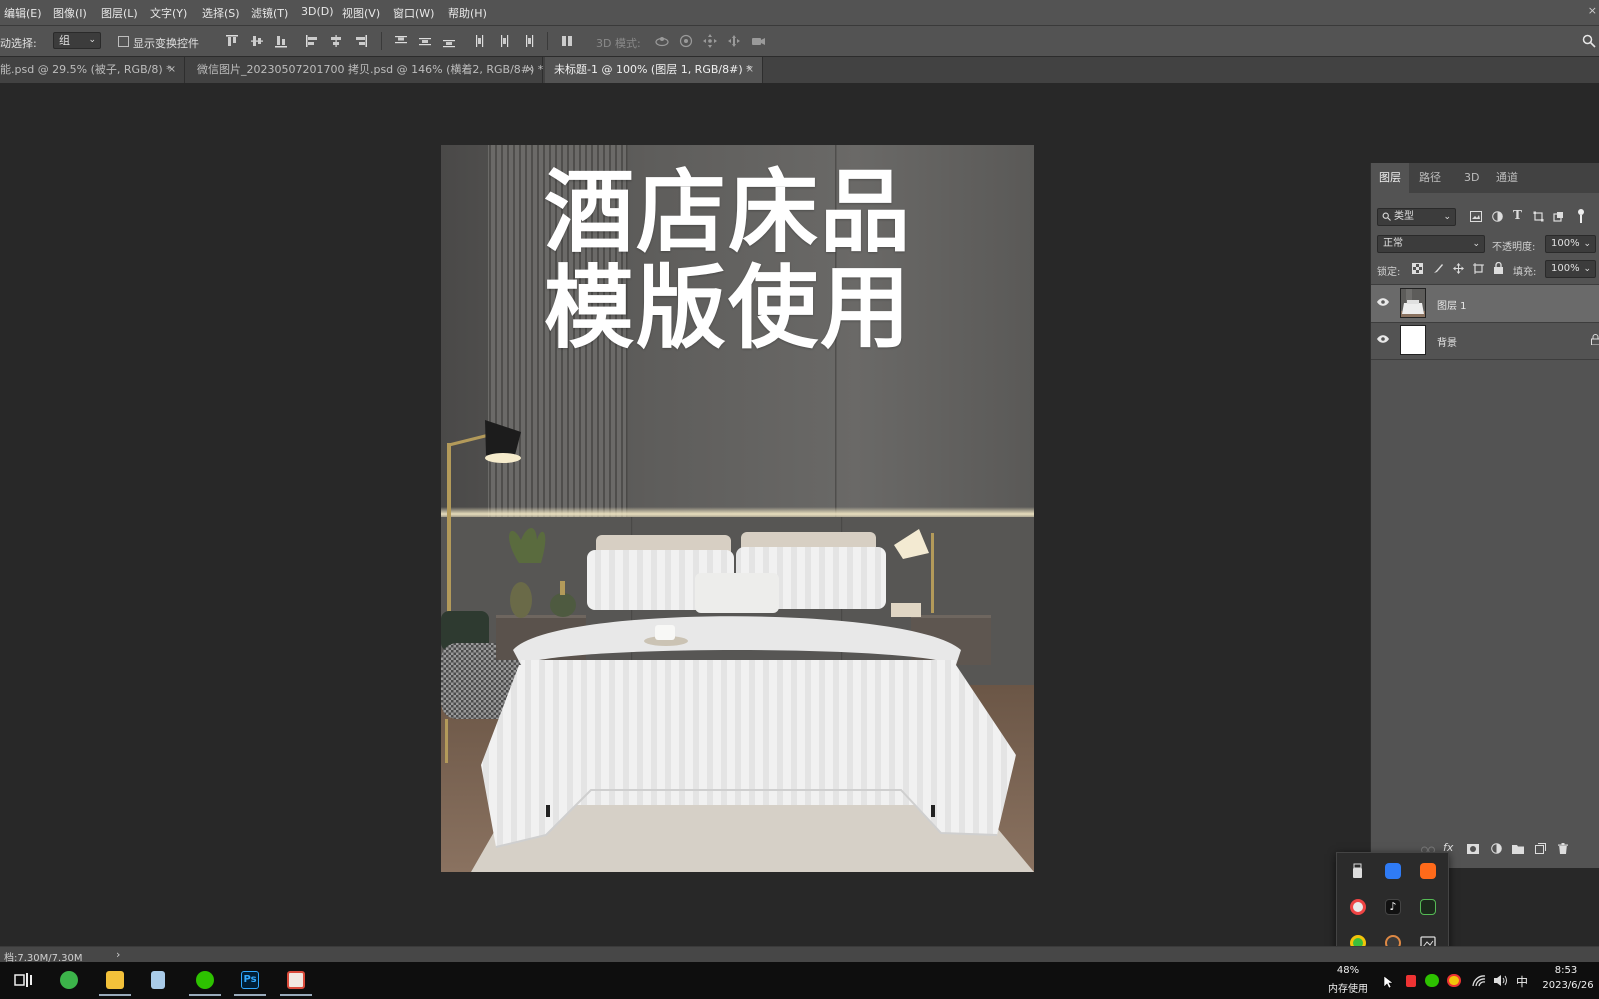 Image resolution: width=1599 pixels, height=999 pixels. I want to click on taskbar-app-browser, so click(69, 981).